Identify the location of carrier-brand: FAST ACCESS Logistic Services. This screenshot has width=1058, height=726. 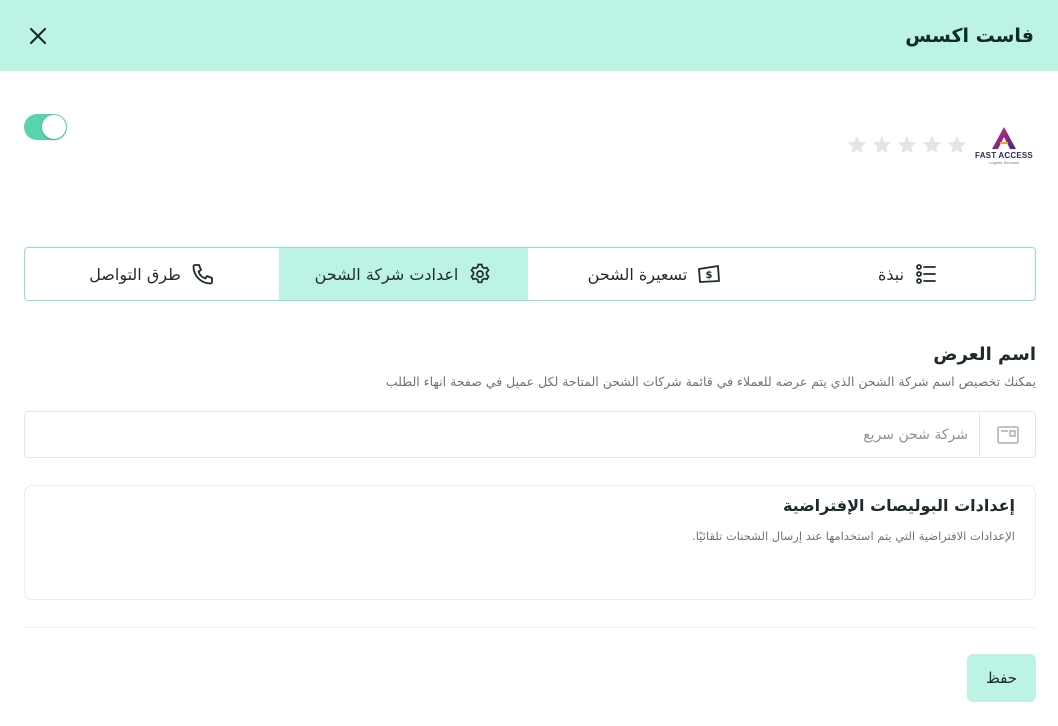
(940, 145).